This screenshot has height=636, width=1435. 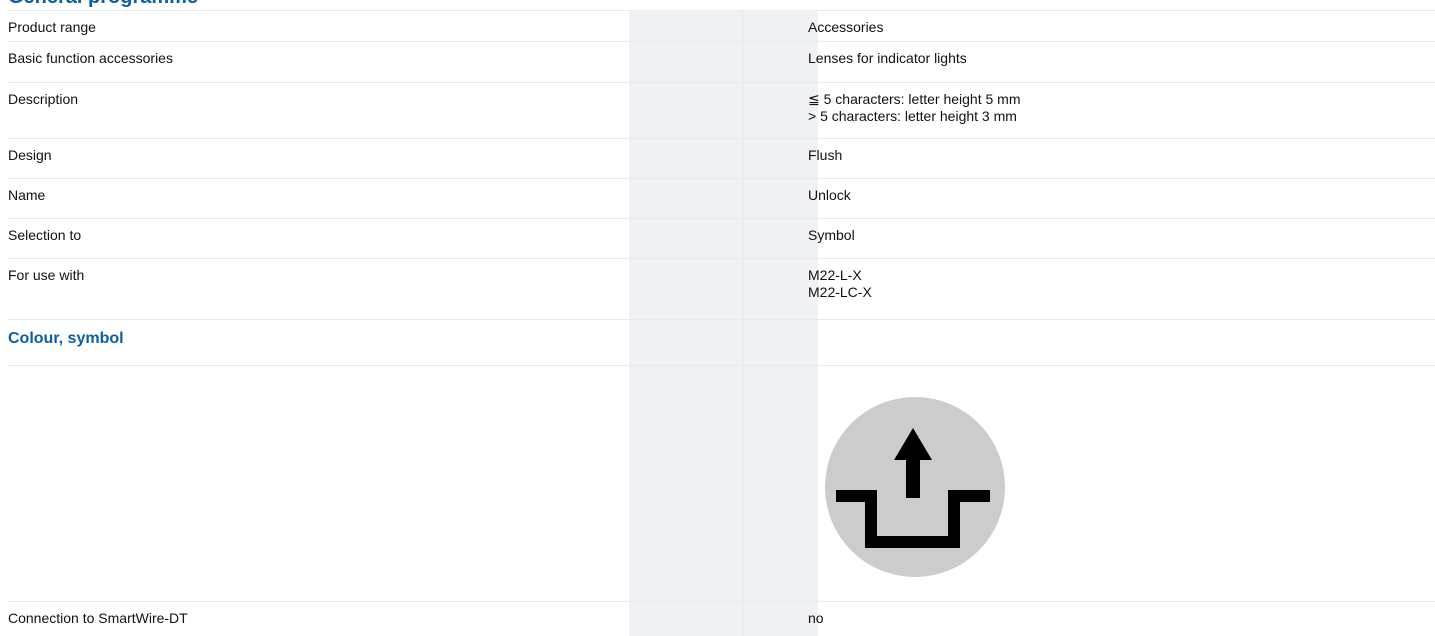 I want to click on row-value: no, so click(x=816, y=618).